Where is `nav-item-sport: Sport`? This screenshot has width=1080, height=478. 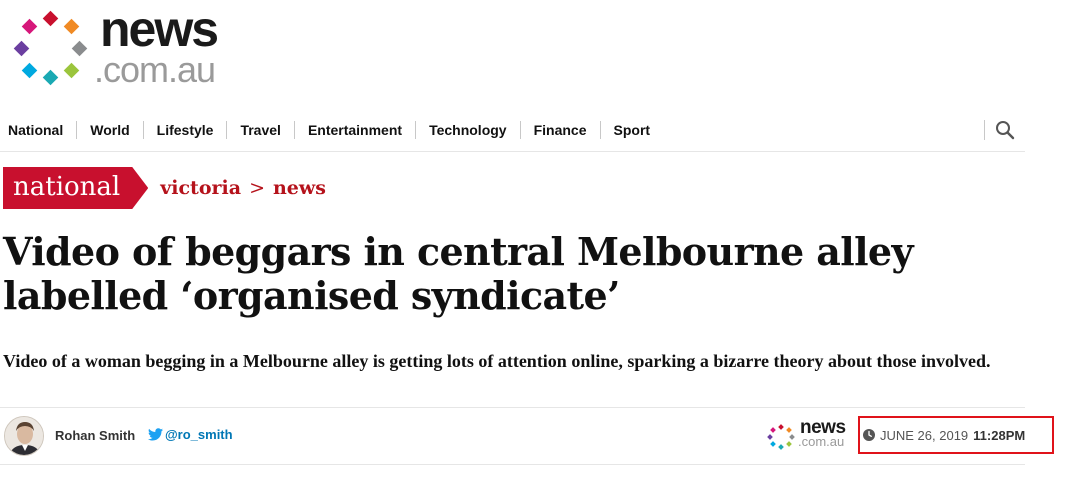 nav-item-sport: Sport is located at coordinates (631, 130).